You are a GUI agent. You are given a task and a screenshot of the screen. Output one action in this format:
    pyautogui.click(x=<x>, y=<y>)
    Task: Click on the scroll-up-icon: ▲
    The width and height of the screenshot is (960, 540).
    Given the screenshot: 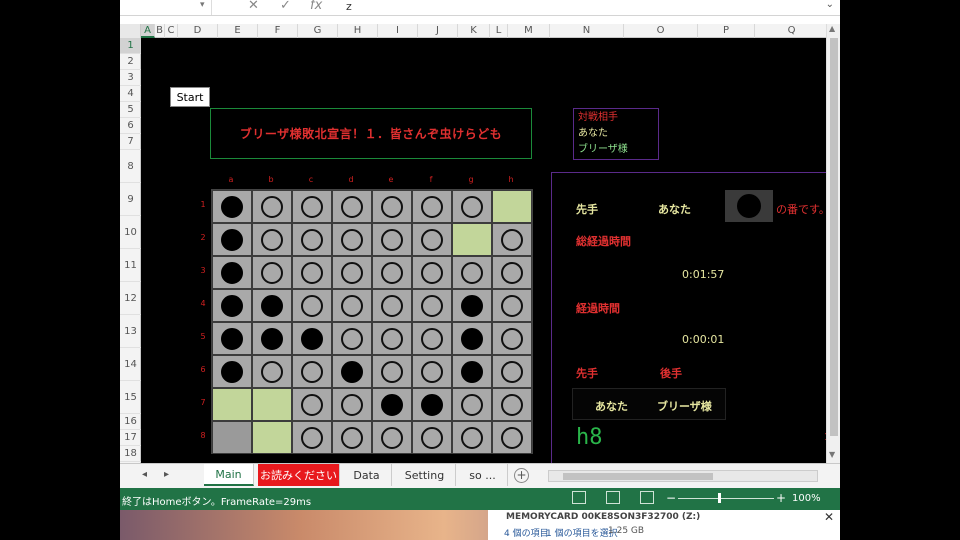 What is the action you would take?
    pyautogui.click(x=832, y=28)
    